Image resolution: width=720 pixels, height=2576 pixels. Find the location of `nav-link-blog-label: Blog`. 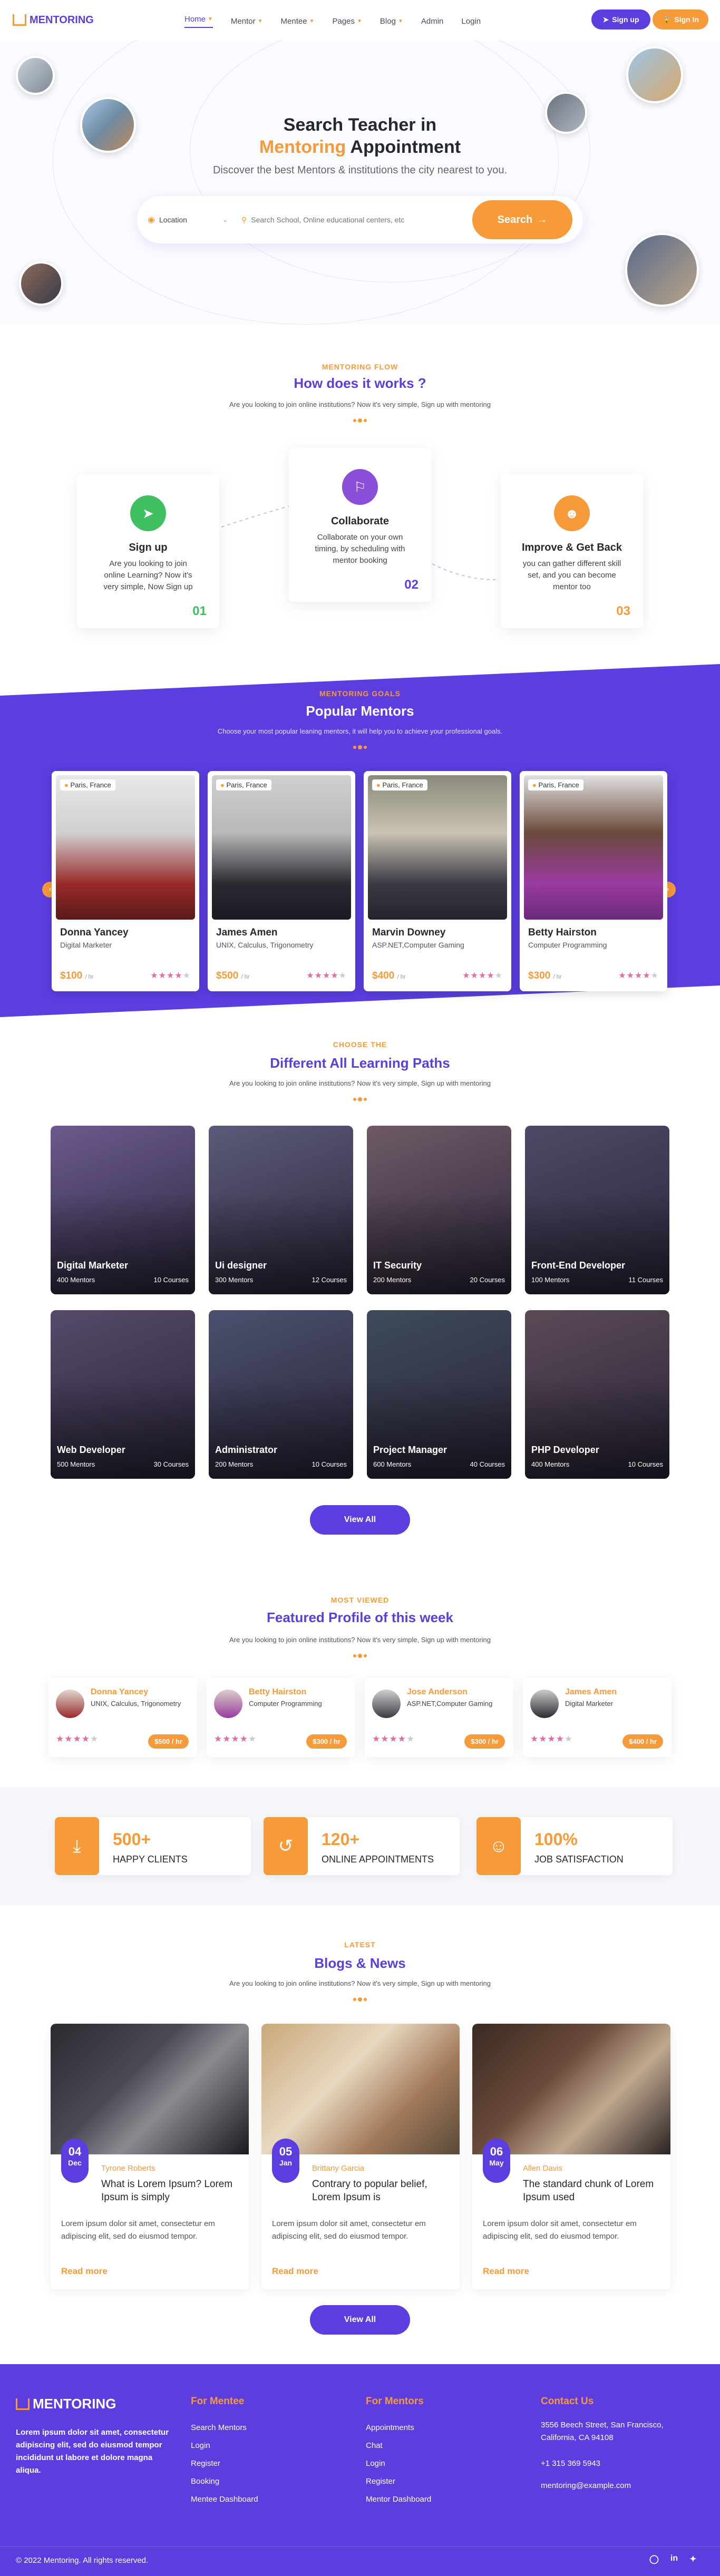

nav-link-blog-label: Blog is located at coordinates (388, 21).